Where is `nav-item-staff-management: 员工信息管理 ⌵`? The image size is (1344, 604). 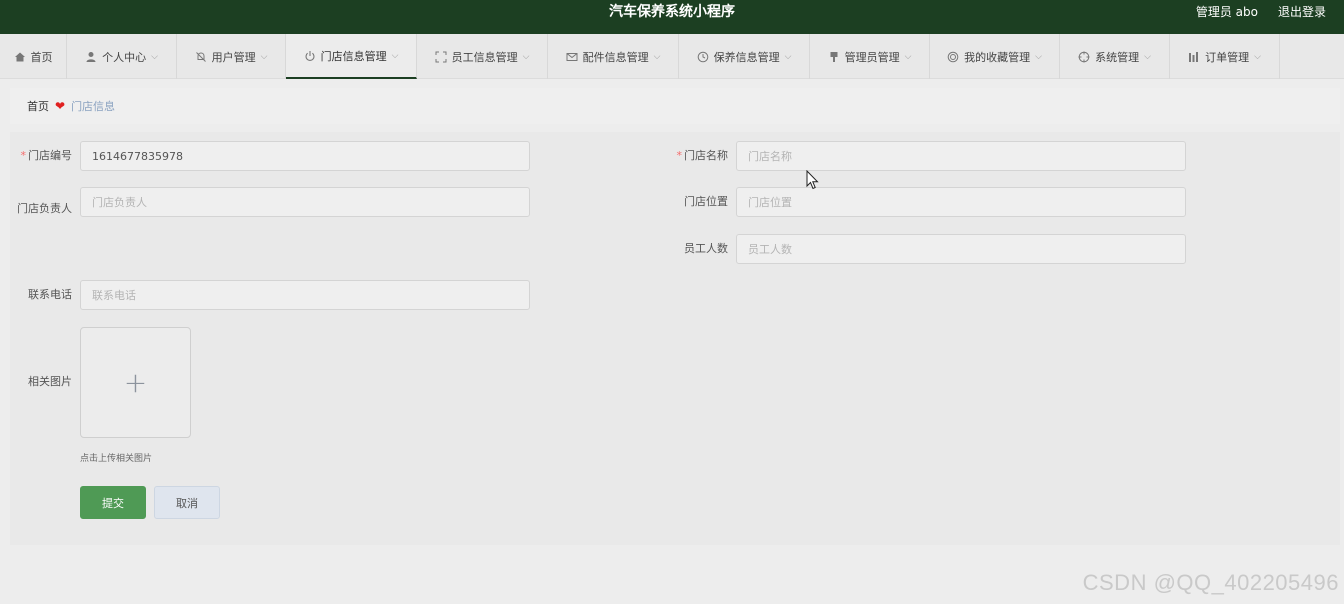 nav-item-staff-management: 员工信息管理 ⌵ is located at coordinates (482, 56).